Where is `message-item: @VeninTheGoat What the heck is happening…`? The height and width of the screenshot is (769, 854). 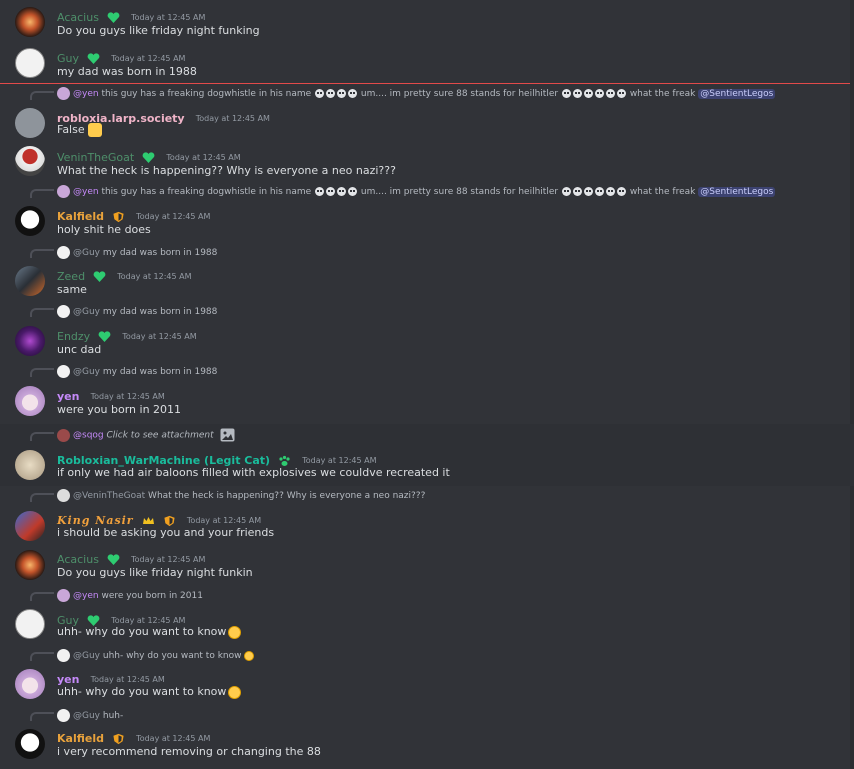 message-item: @VeninTheGoat What the heck is happening… is located at coordinates (427, 516).